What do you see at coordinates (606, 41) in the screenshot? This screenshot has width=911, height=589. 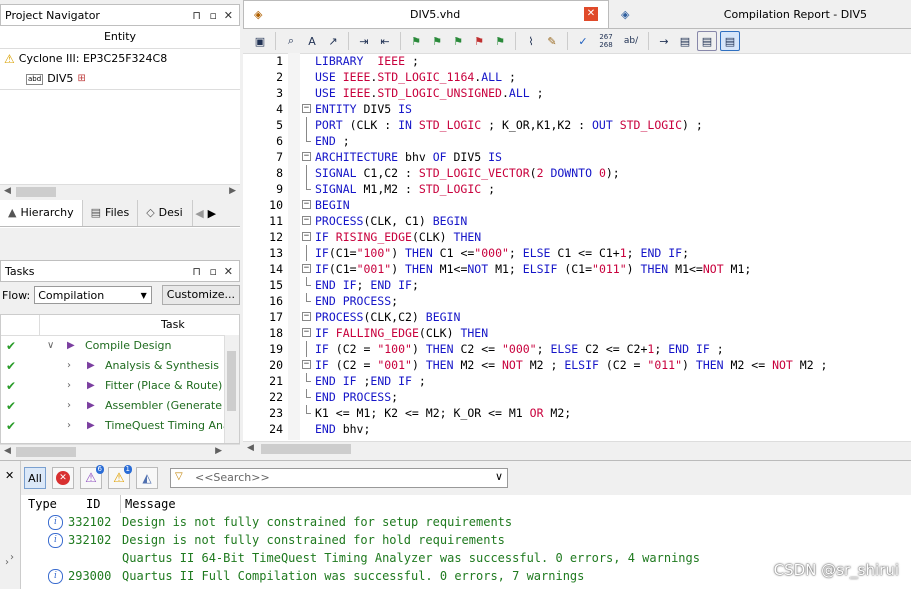 I see `line-number-toggle: 267 268` at bounding box center [606, 41].